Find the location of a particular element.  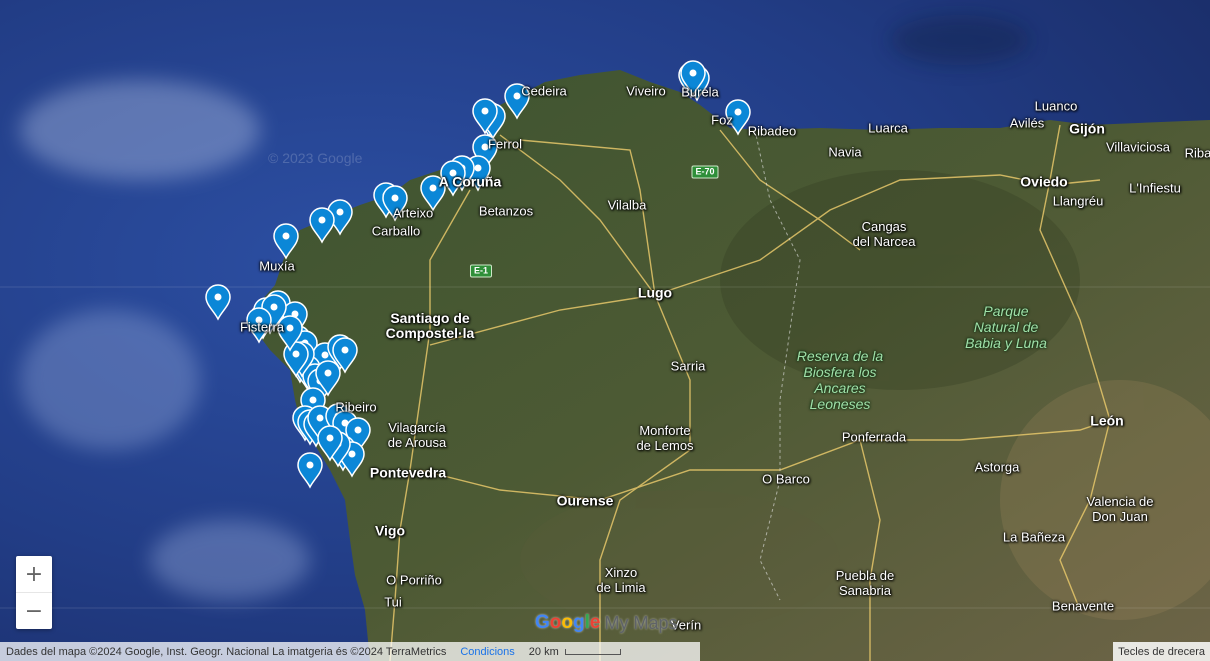

place-label-muxia: Muxía is located at coordinates (277, 266).